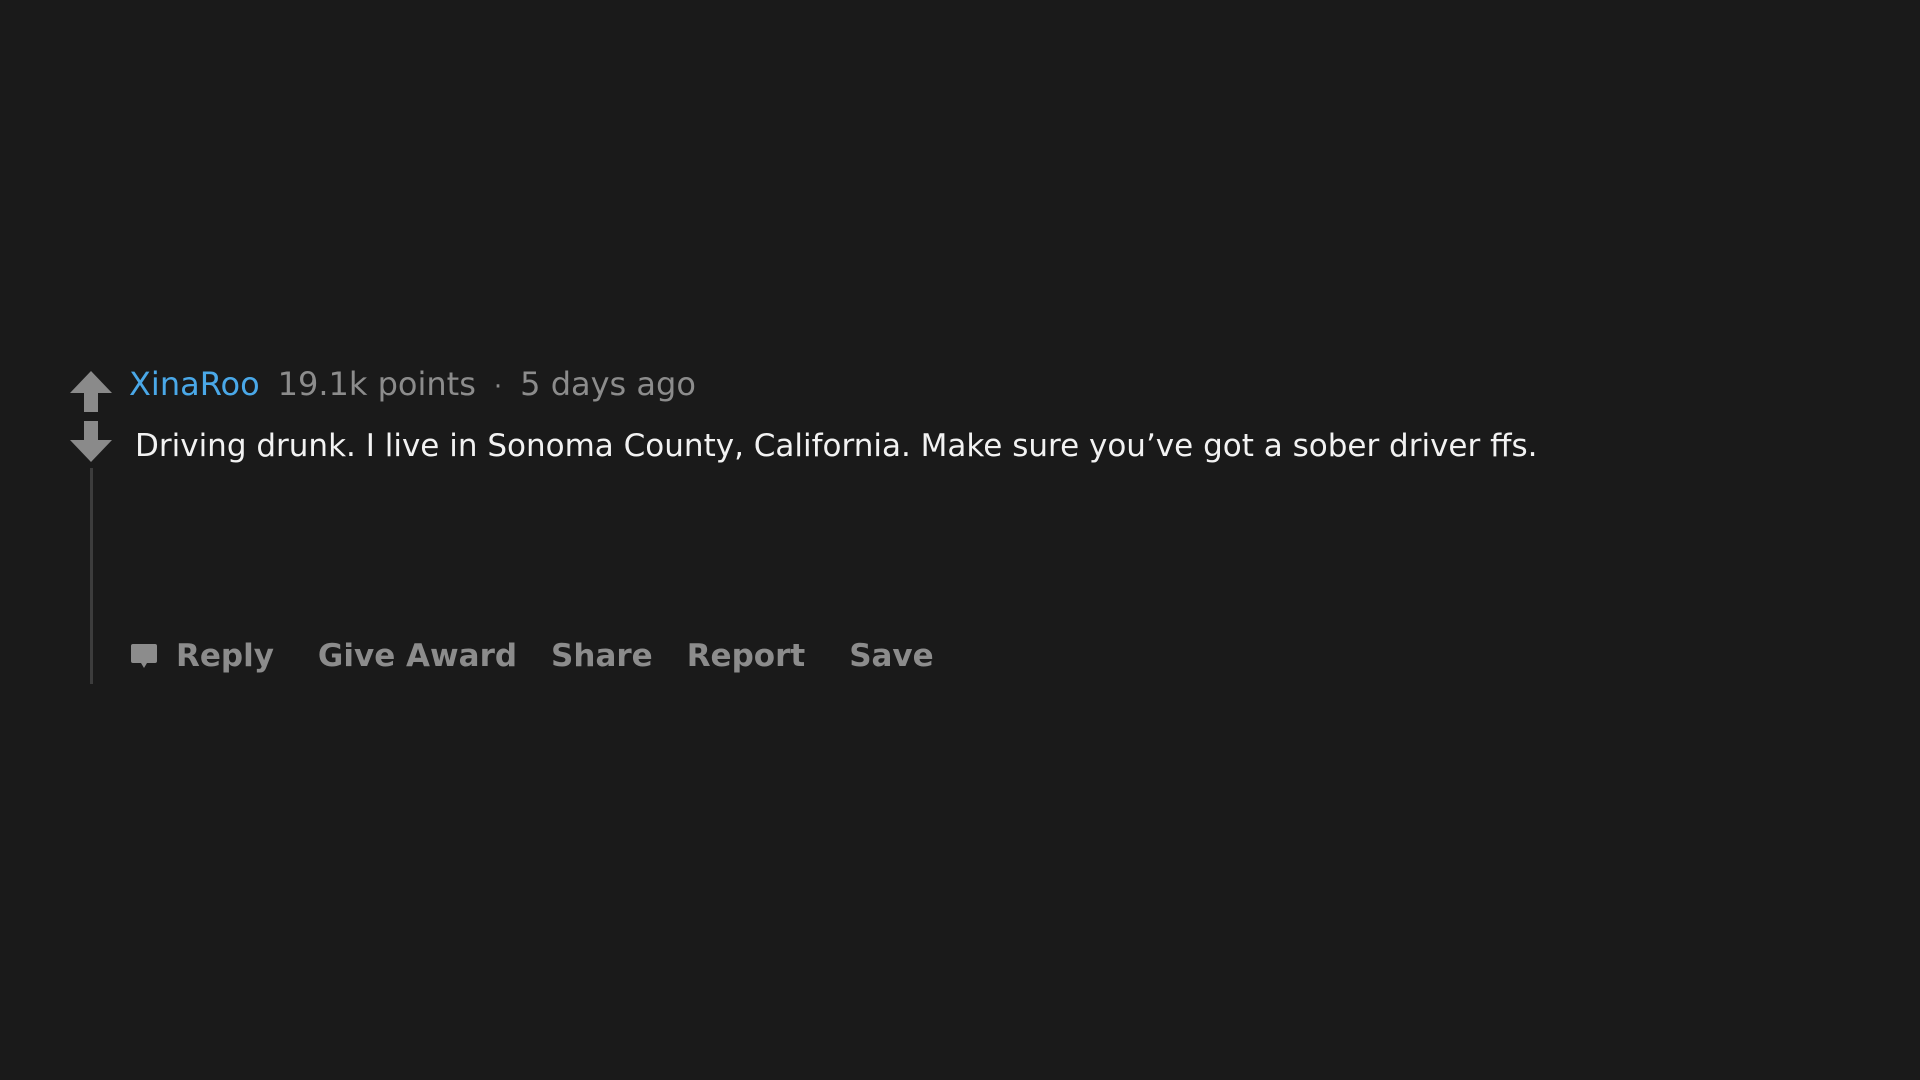 Image resolution: width=1920 pixels, height=1080 pixels. I want to click on thread-collapse-line, so click(91, 576).